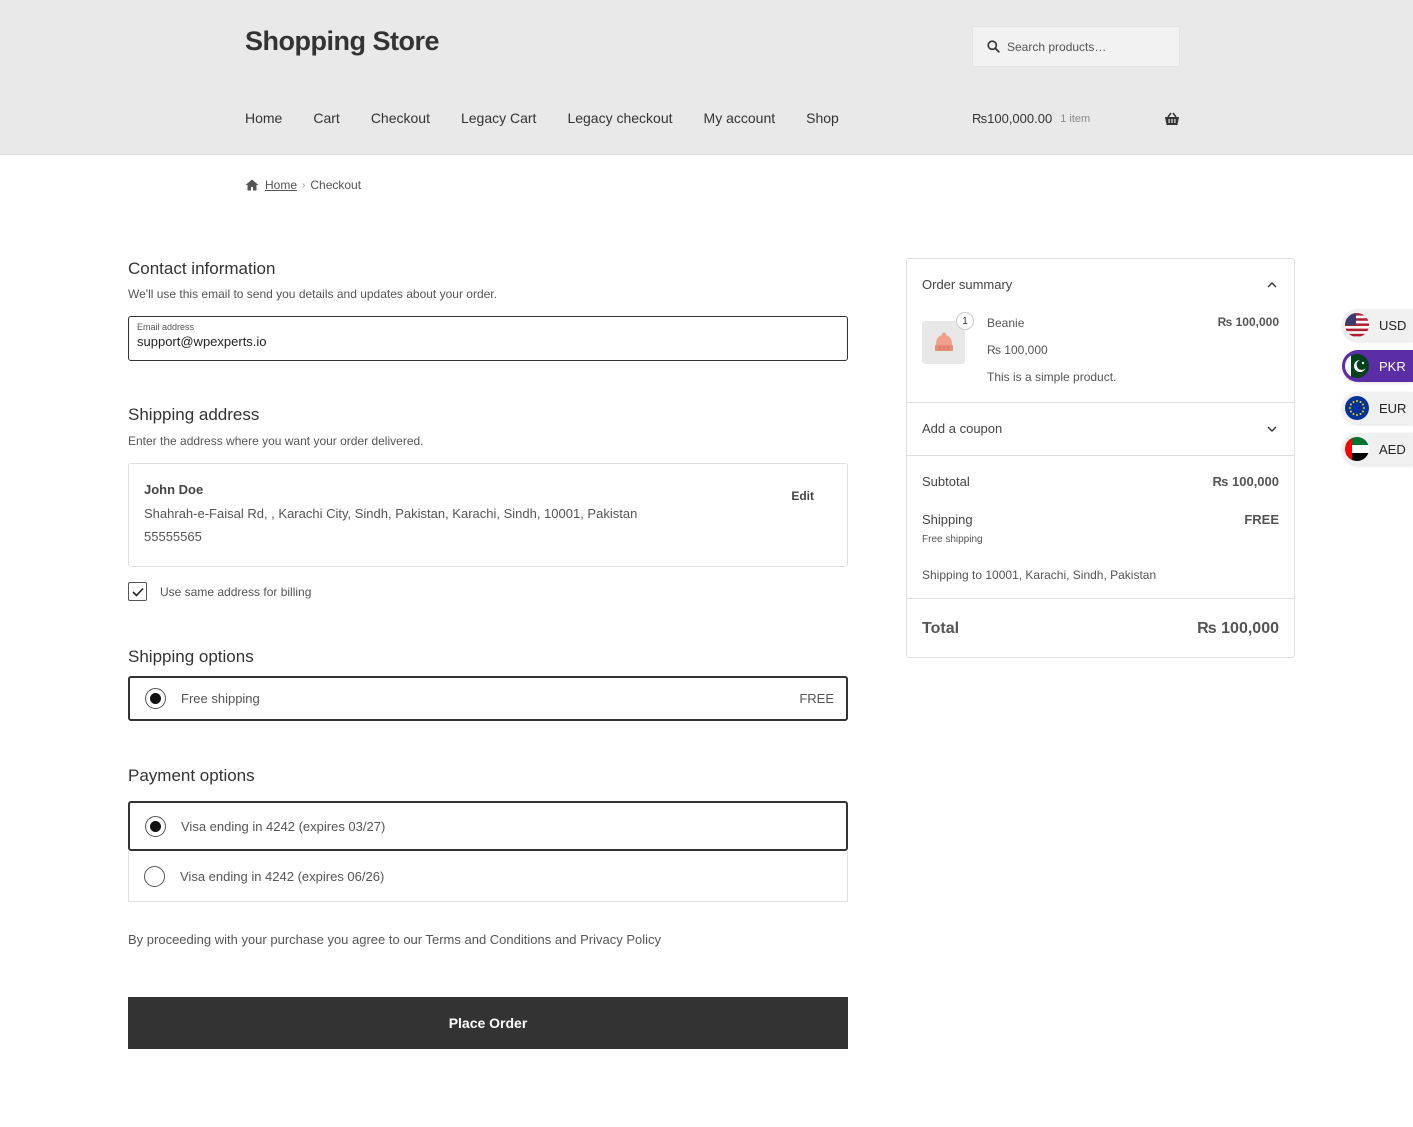 This screenshot has height=1127, width=1413. What do you see at coordinates (962, 428) in the screenshot?
I see `add-coupon-label: Add a coupon` at bounding box center [962, 428].